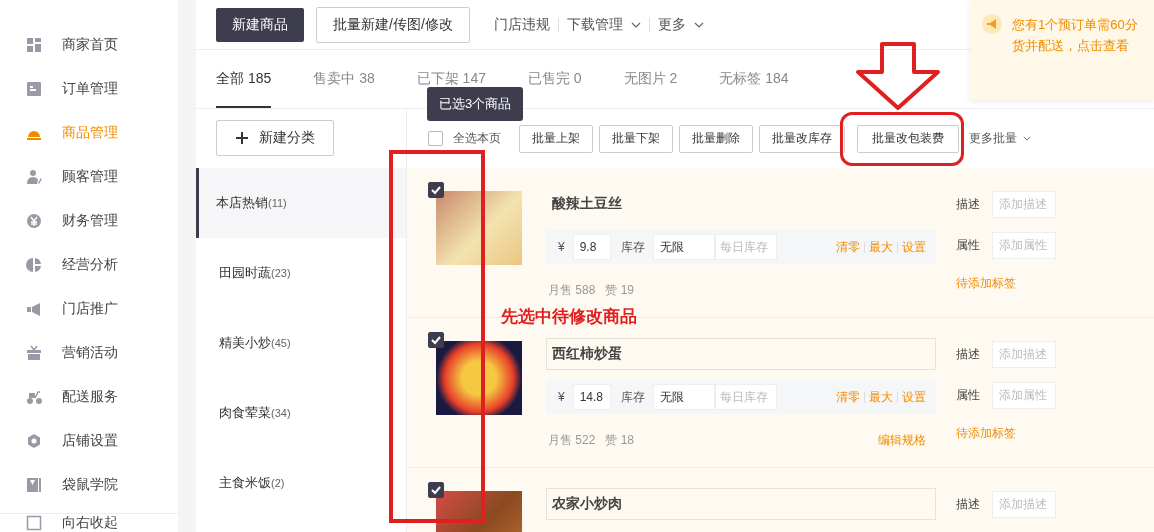  I want to click on price-field: 9.8, so click(591, 247).